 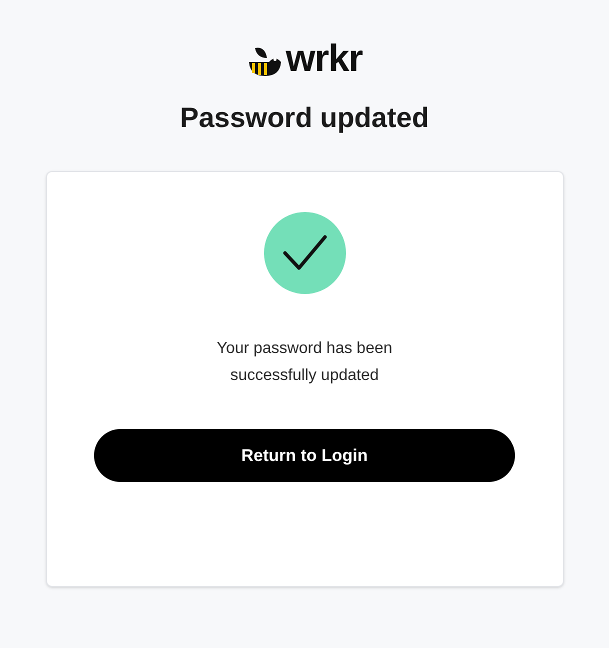 I want to click on return-to-login-button: Return to Login, so click(x=304, y=455).